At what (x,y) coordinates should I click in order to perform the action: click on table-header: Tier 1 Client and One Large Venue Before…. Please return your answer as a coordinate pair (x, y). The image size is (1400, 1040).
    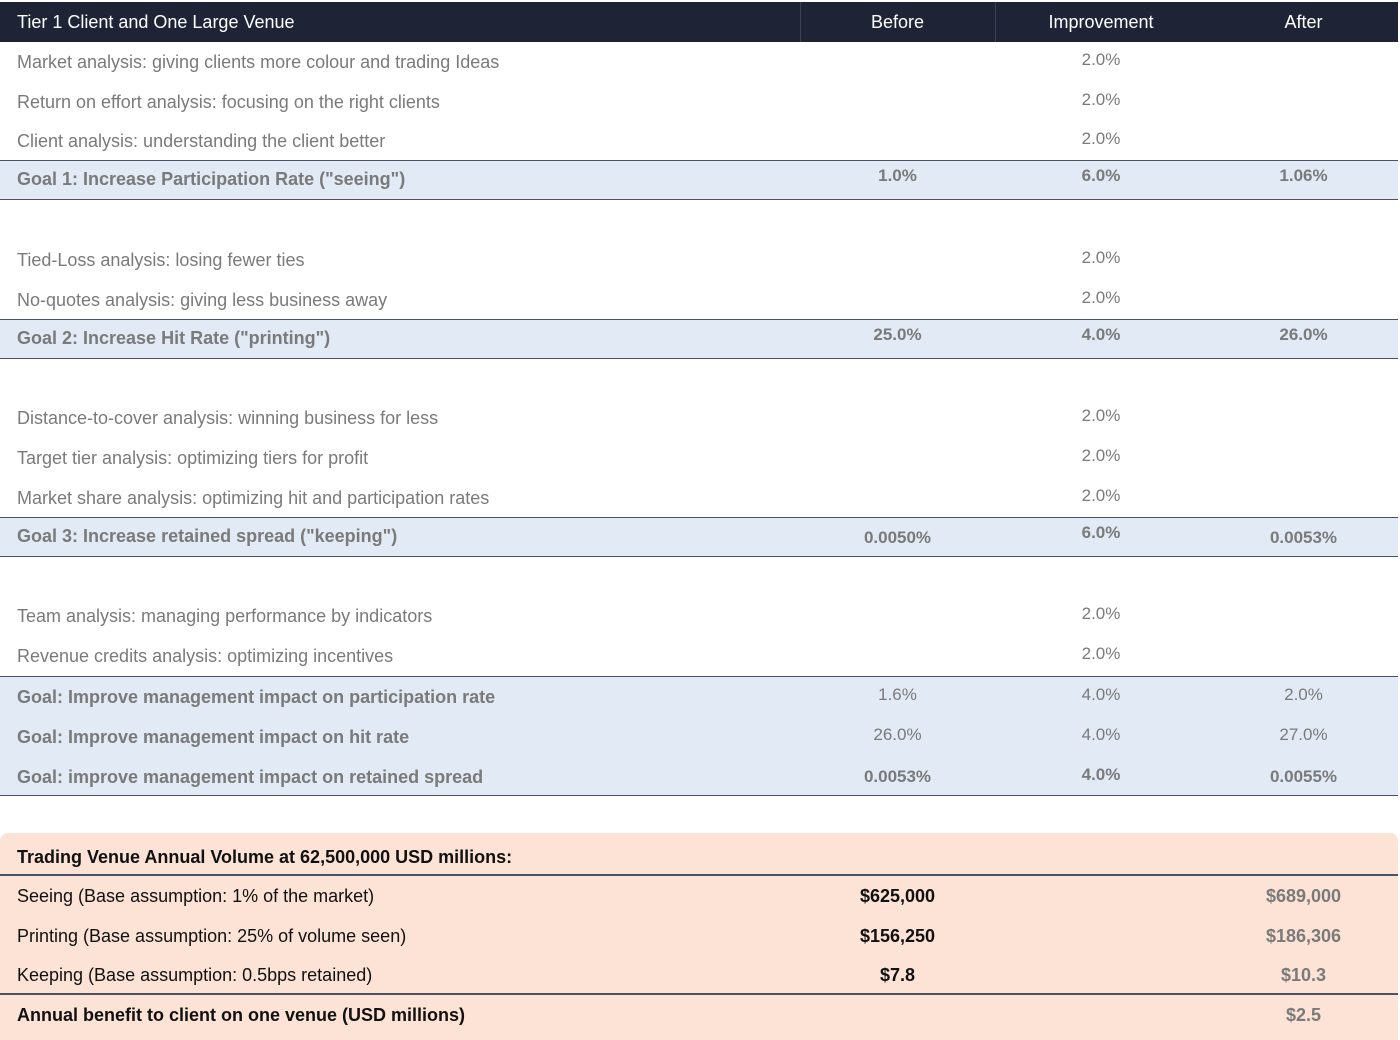
    Looking at the image, I should click on (699, 22).